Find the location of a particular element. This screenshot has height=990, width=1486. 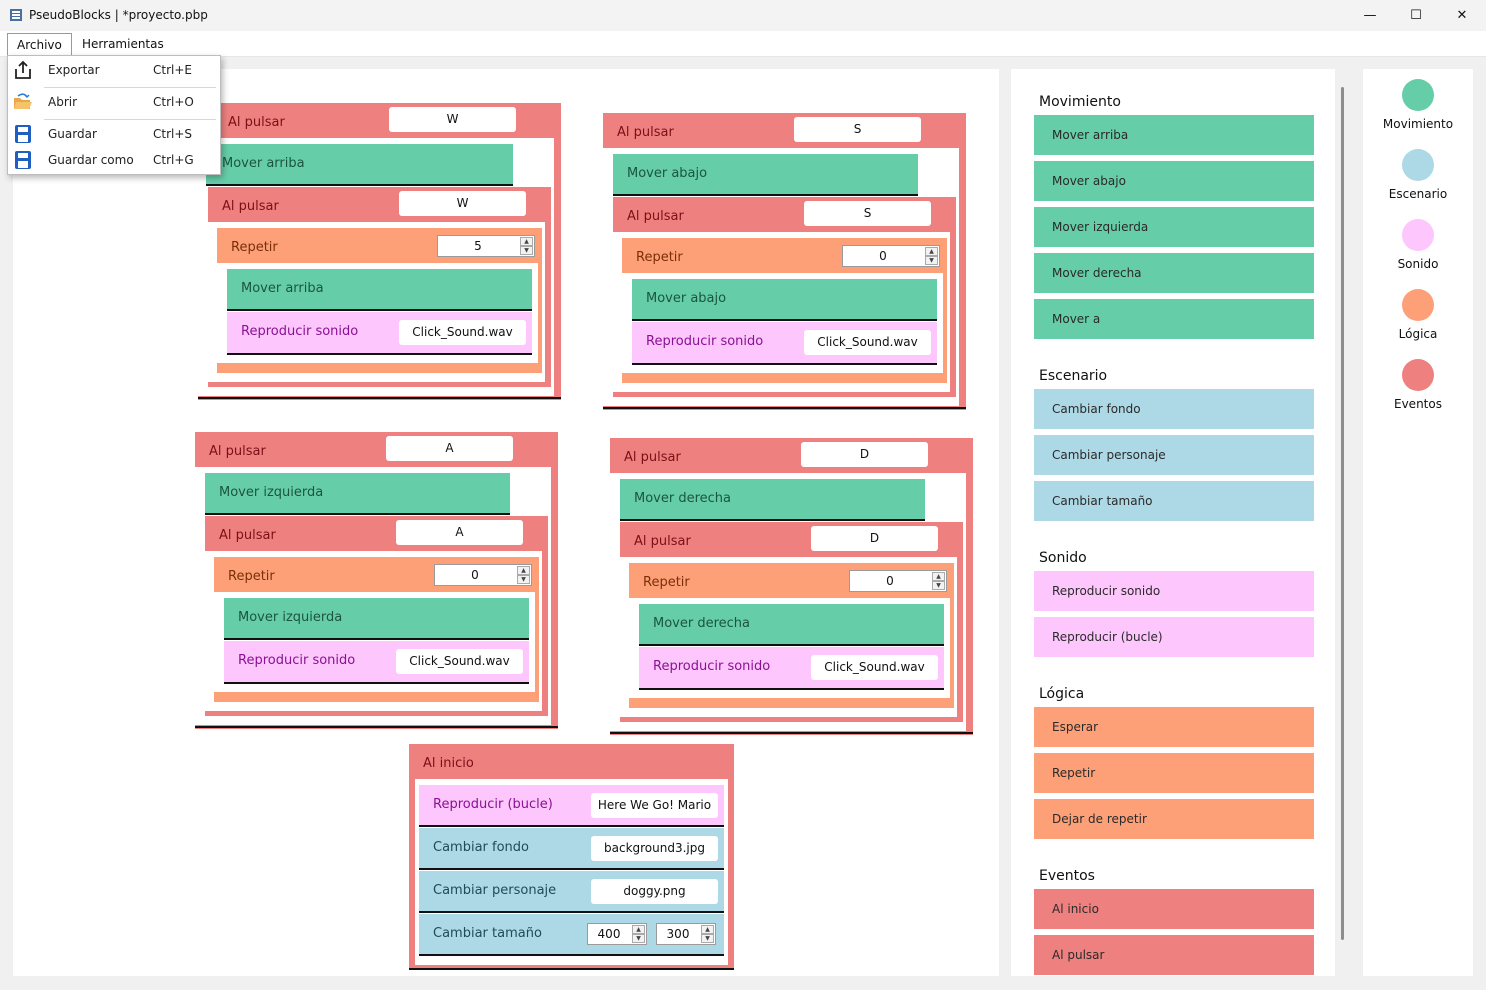

category-sonido-icon is located at coordinates (1418, 235).